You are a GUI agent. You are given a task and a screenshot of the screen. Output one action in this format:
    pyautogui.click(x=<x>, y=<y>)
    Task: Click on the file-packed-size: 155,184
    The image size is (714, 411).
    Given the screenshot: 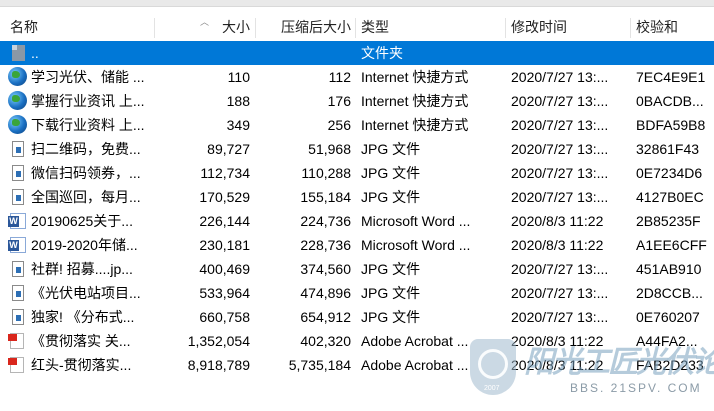 What is the action you would take?
    pyautogui.click(x=325, y=197)
    